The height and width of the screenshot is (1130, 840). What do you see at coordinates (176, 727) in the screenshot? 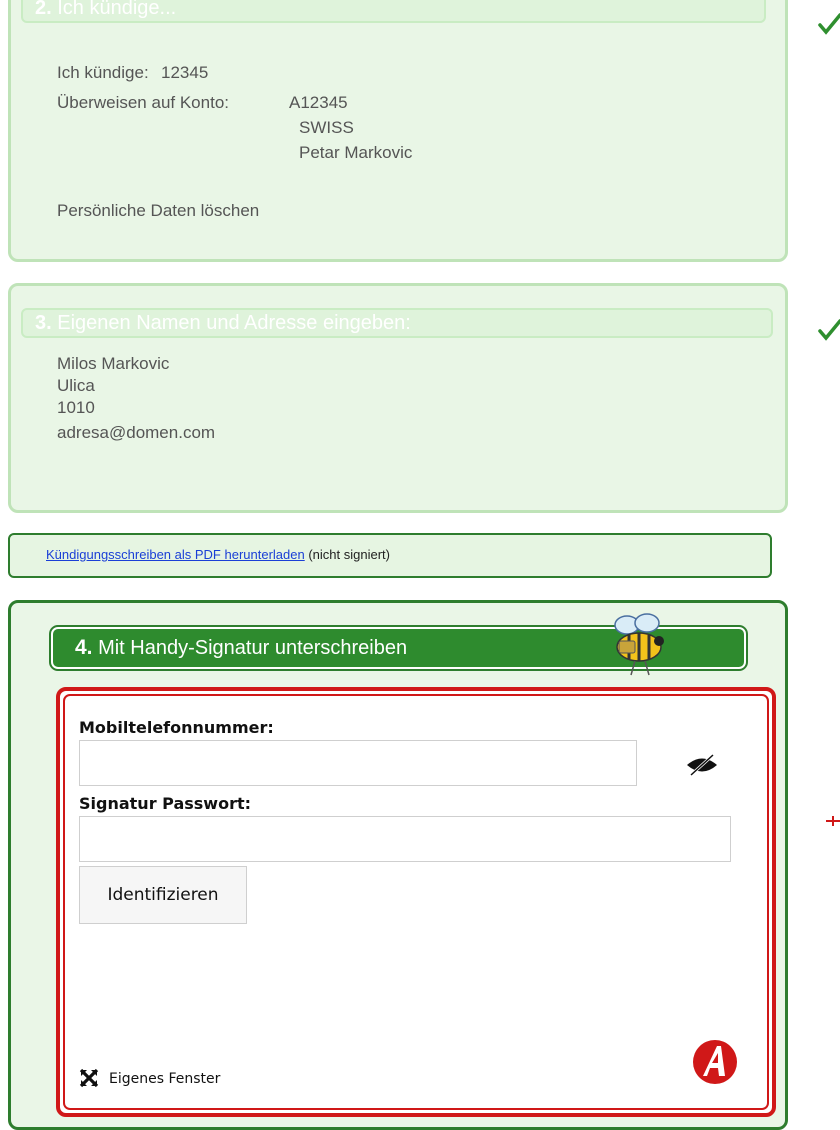
I see `phone-label: Mobiltelefonnummer:` at bounding box center [176, 727].